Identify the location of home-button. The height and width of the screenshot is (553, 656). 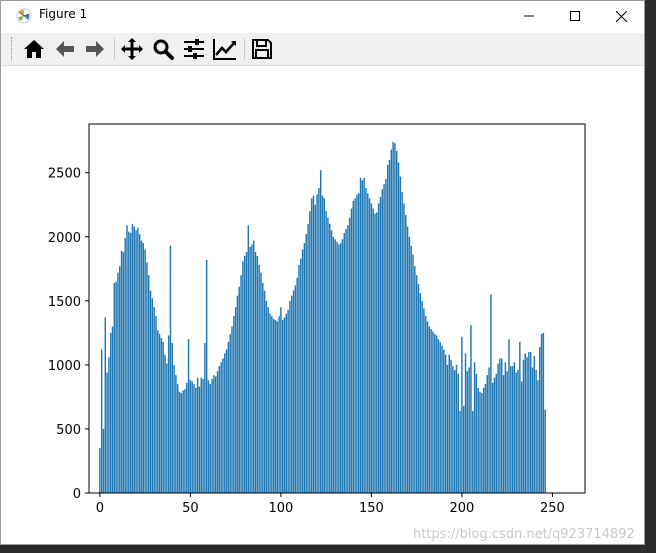
(34, 49).